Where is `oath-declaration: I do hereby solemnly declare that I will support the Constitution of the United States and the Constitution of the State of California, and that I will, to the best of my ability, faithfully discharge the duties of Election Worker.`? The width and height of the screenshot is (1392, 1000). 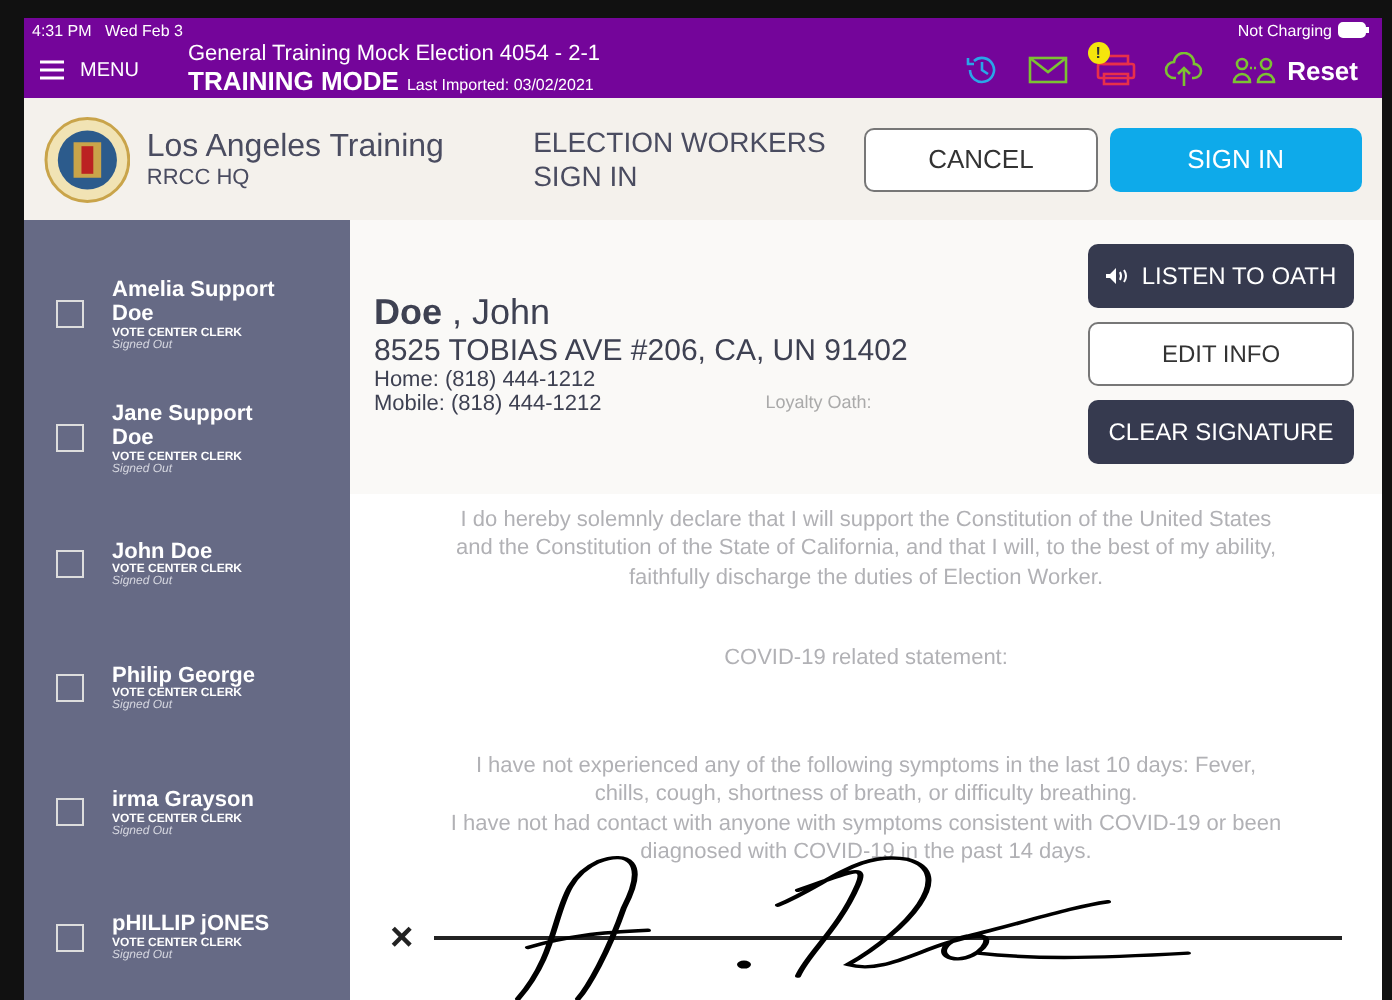 oath-declaration: I do hereby solemnly declare that I will support the Constitution of the United States and the Constitution of the State of California, and that I will, to the best of my ability, faithfully discharge the duties of Election Worker. is located at coordinates (866, 549).